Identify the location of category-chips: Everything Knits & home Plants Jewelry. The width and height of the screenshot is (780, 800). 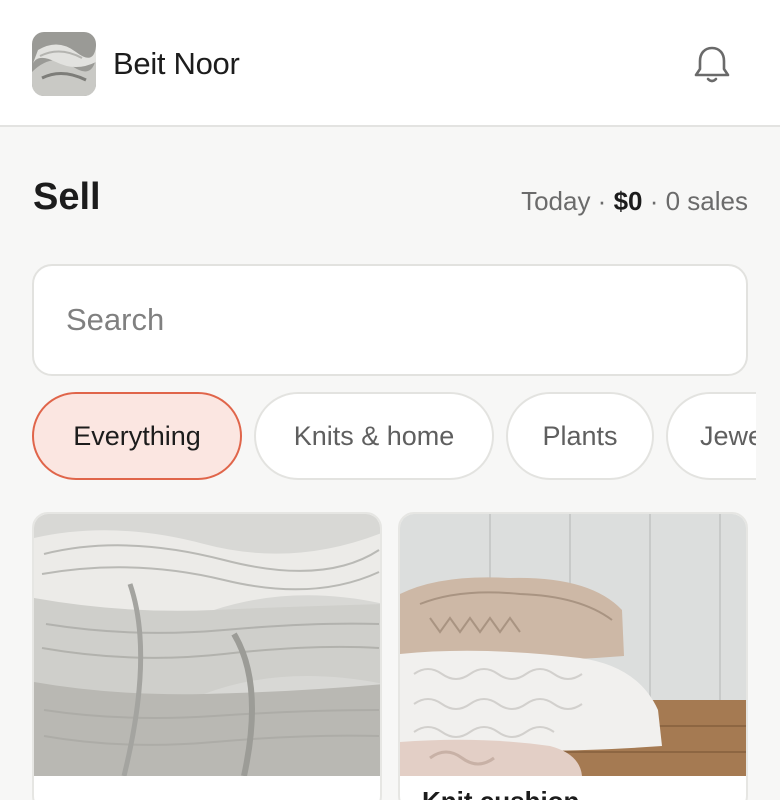
(394, 436).